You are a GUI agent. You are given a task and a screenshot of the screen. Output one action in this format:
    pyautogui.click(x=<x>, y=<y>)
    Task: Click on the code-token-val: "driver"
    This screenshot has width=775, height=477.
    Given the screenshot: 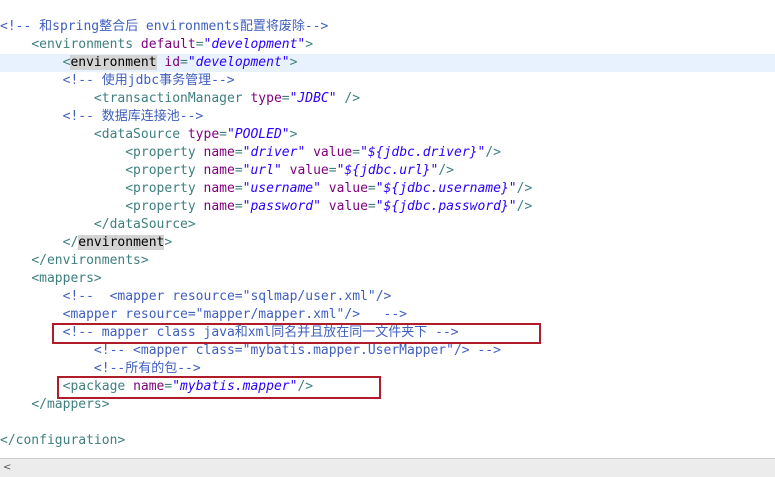 What is the action you would take?
    pyautogui.click(x=274, y=152)
    